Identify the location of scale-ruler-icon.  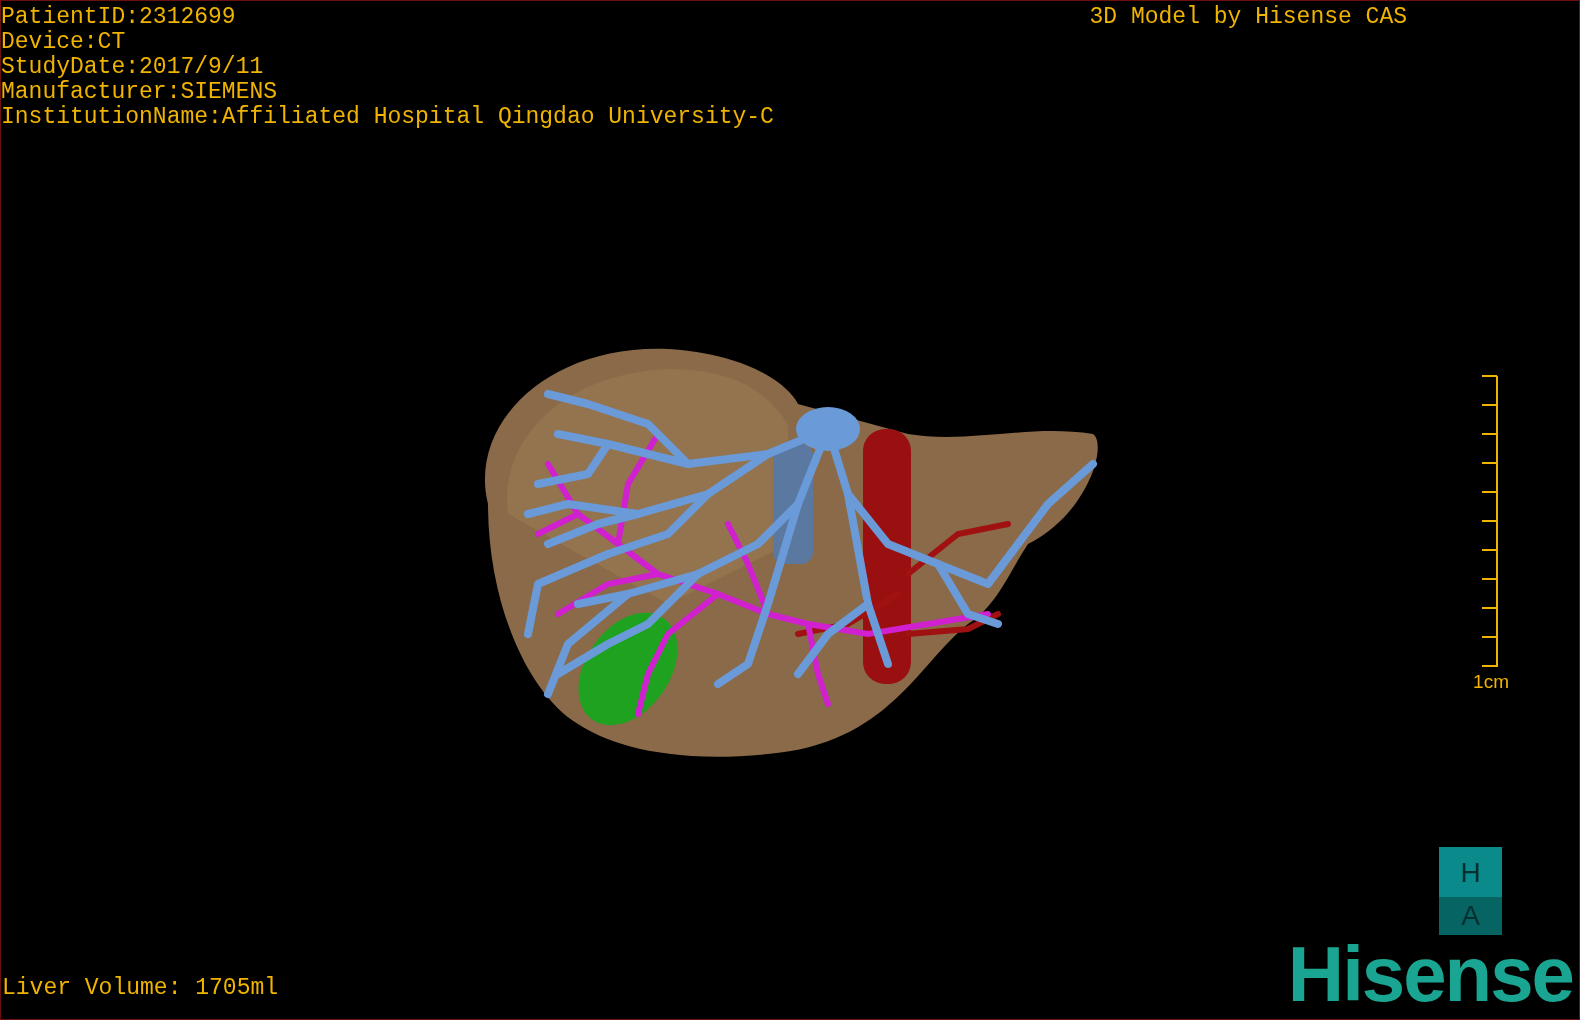
(1491, 522).